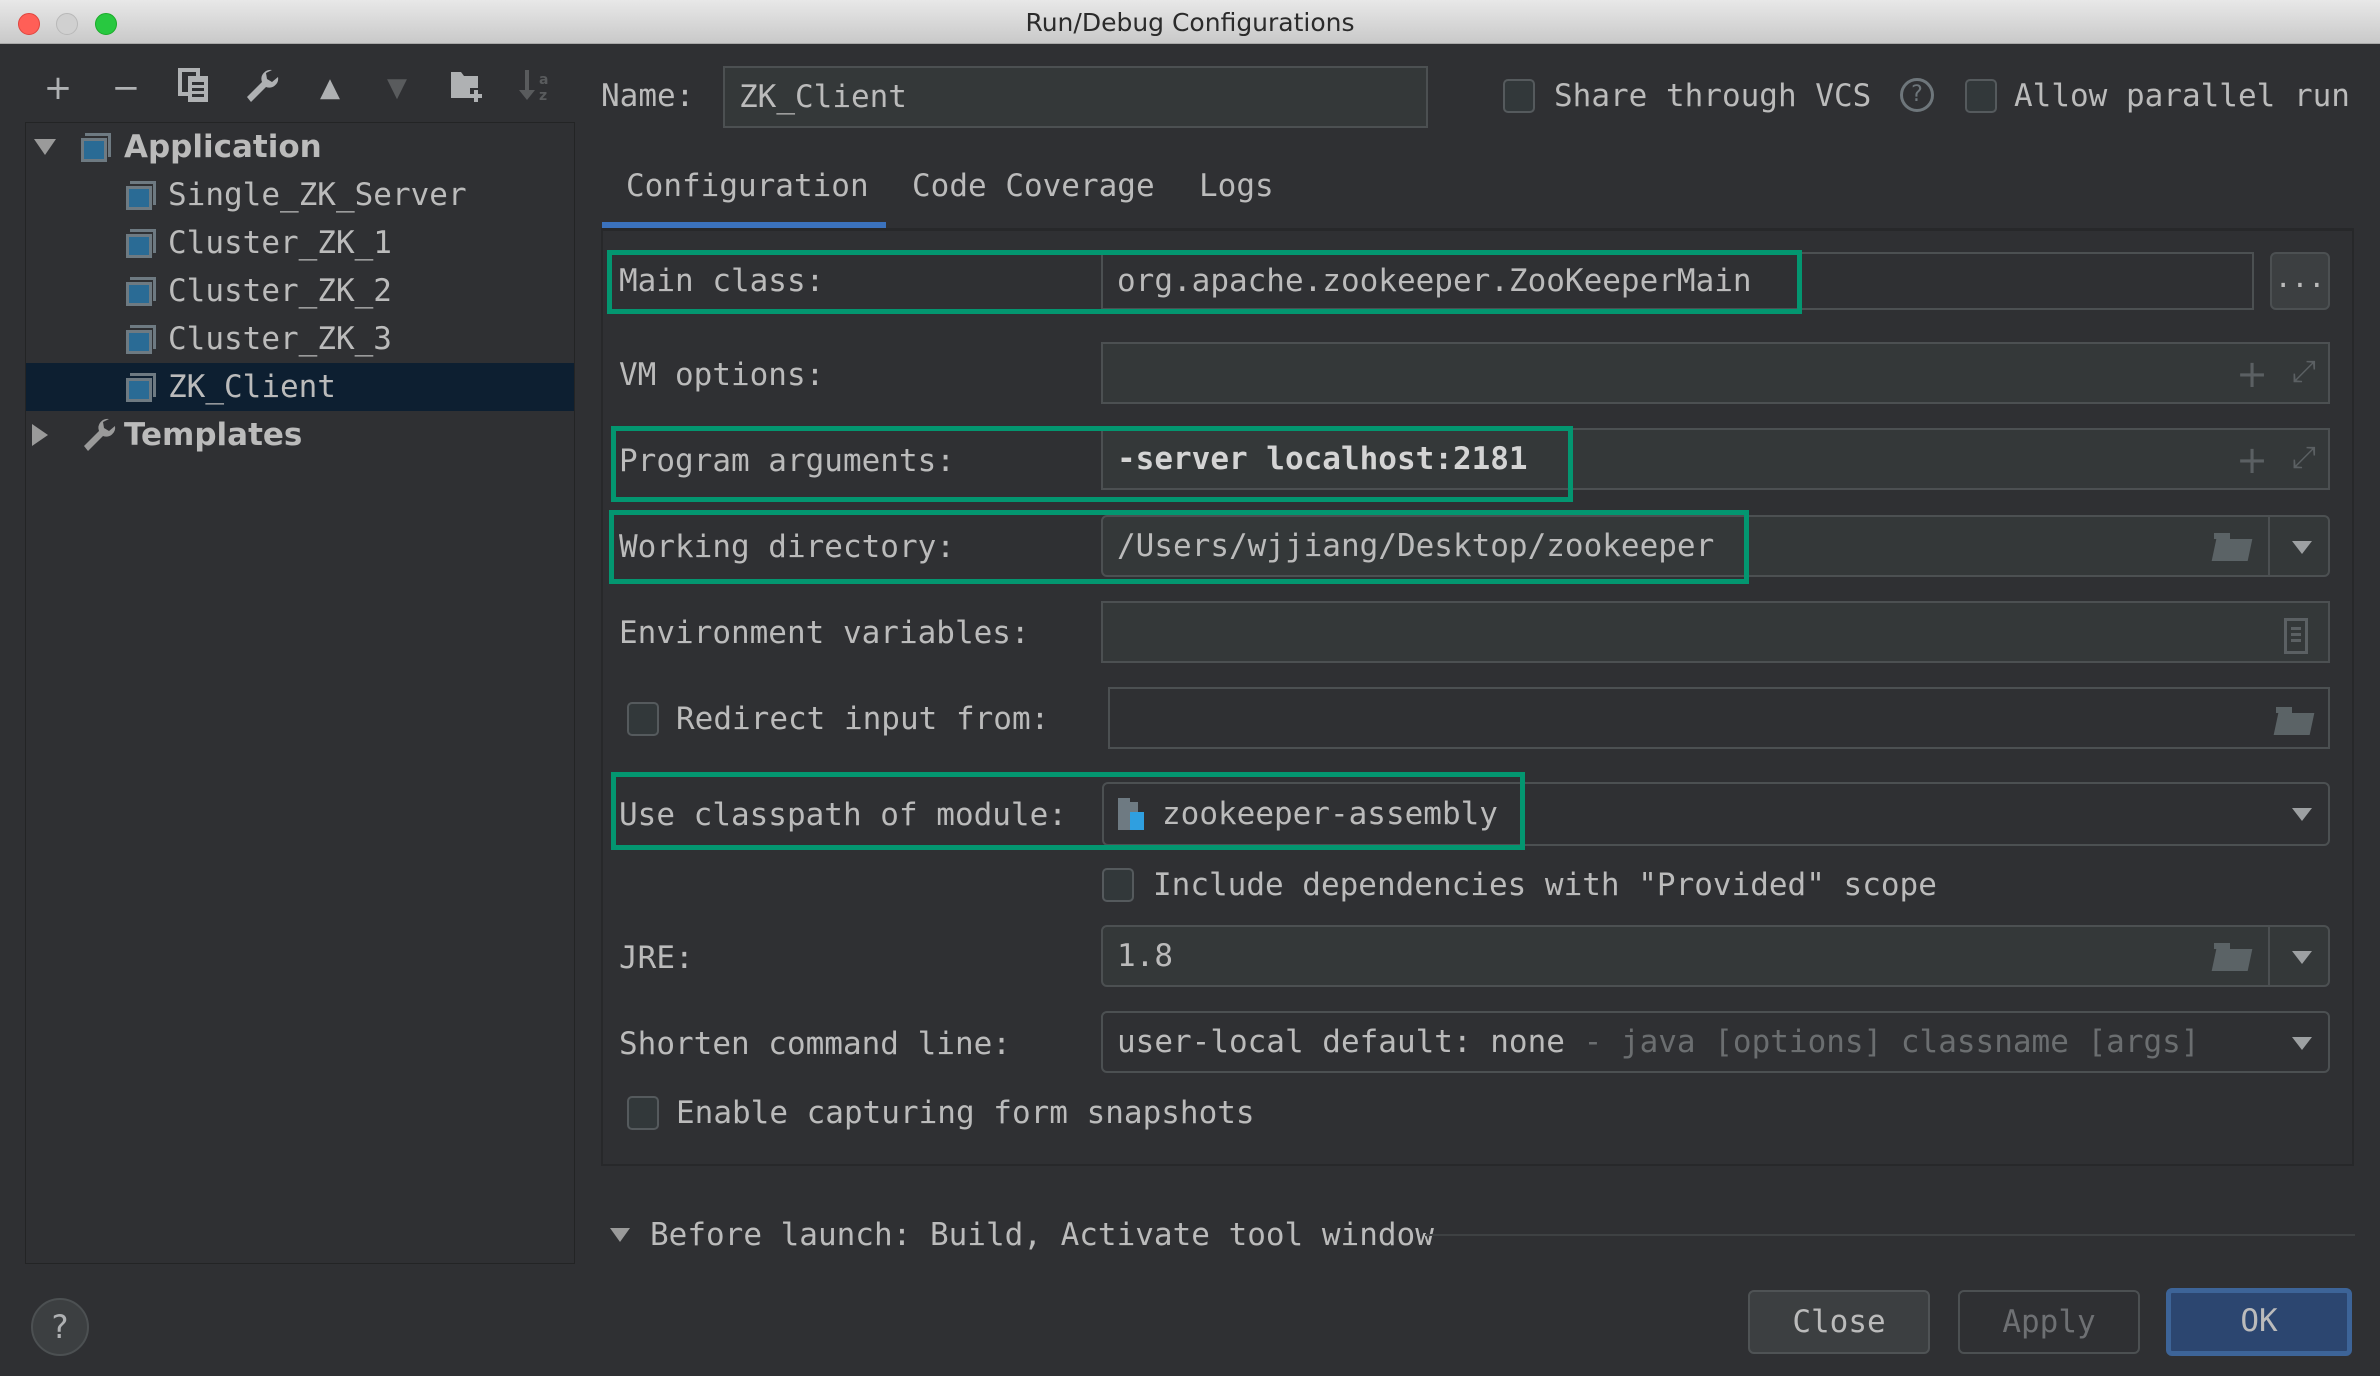 The height and width of the screenshot is (1376, 2380). I want to click on expand-arrow-icon, so click(45, 147).